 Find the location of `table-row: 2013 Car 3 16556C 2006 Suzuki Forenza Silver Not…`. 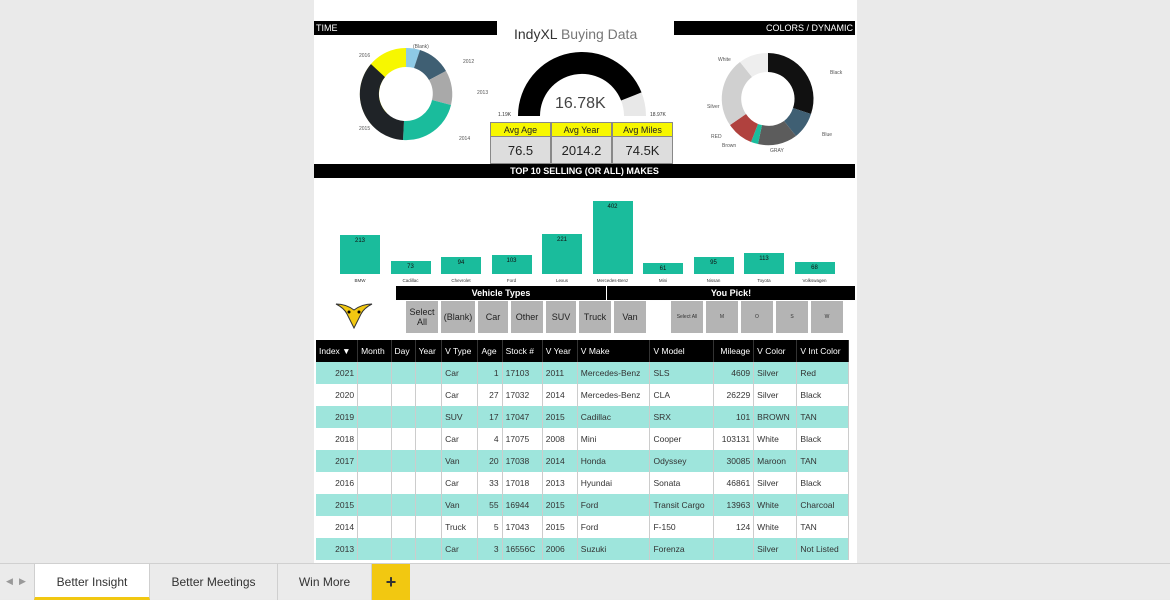

table-row: 2013 Car 3 16556C 2006 Suzuki Forenza Silver Not… is located at coordinates (582, 549).